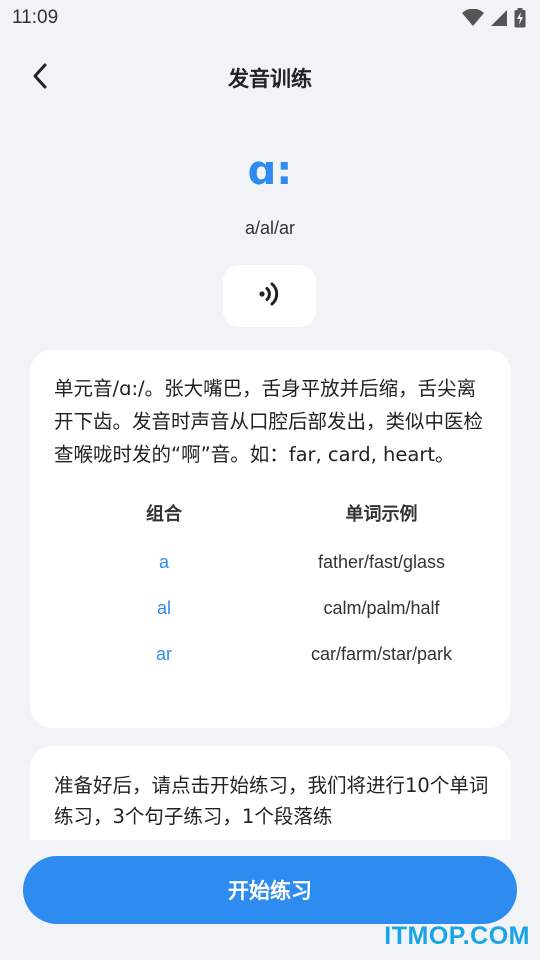 The height and width of the screenshot is (960, 540). I want to click on play-sound-button, so click(269, 296).